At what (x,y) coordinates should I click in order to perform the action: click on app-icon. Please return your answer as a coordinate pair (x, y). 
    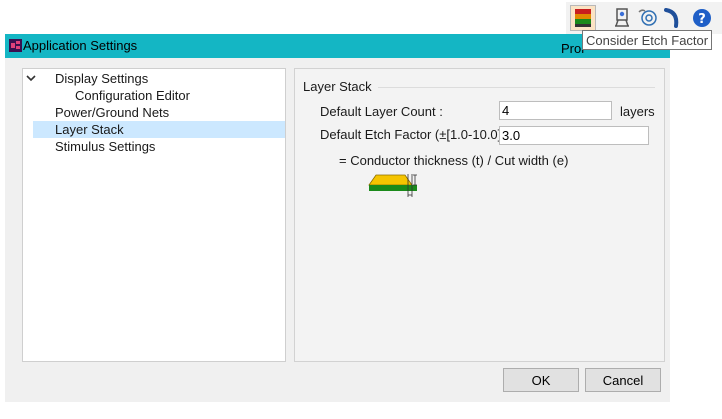
    Looking at the image, I should click on (15, 45).